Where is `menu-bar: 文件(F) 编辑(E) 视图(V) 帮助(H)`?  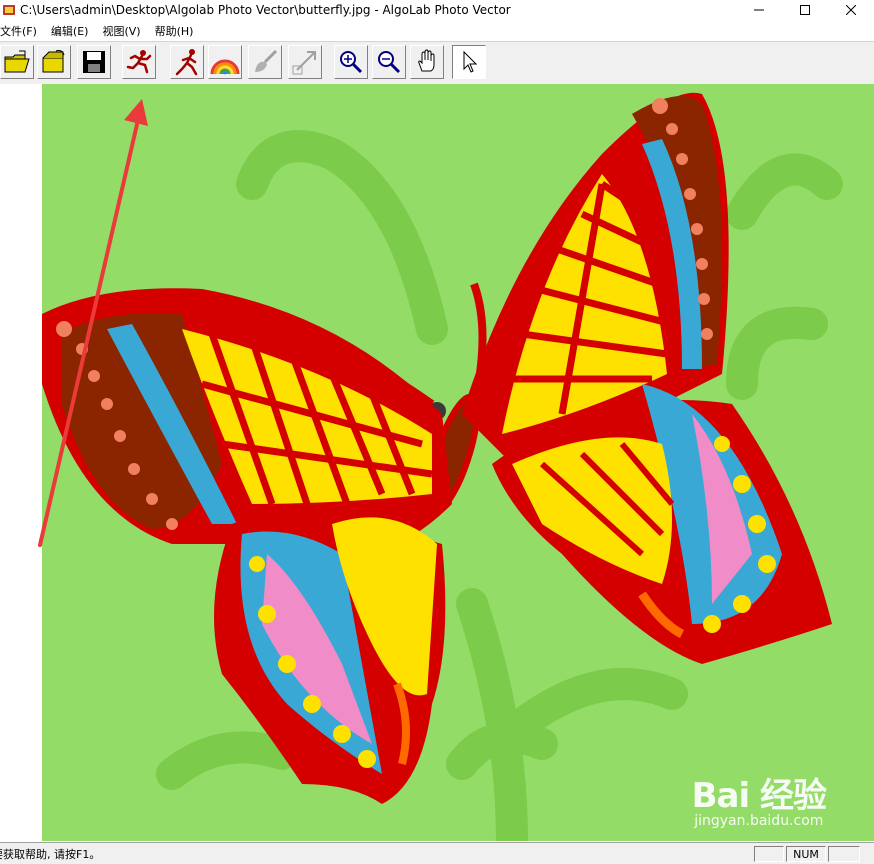
menu-bar: 文件(F) 编辑(E) 视图(V) 帮助(H) is located at coordinates (437, 31).